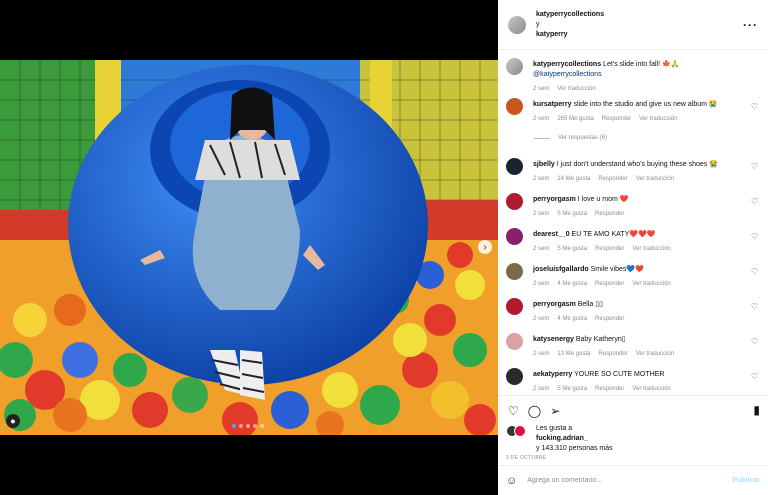  I want to click on caption-mention: @katyperrycollections, so click(648, 75).